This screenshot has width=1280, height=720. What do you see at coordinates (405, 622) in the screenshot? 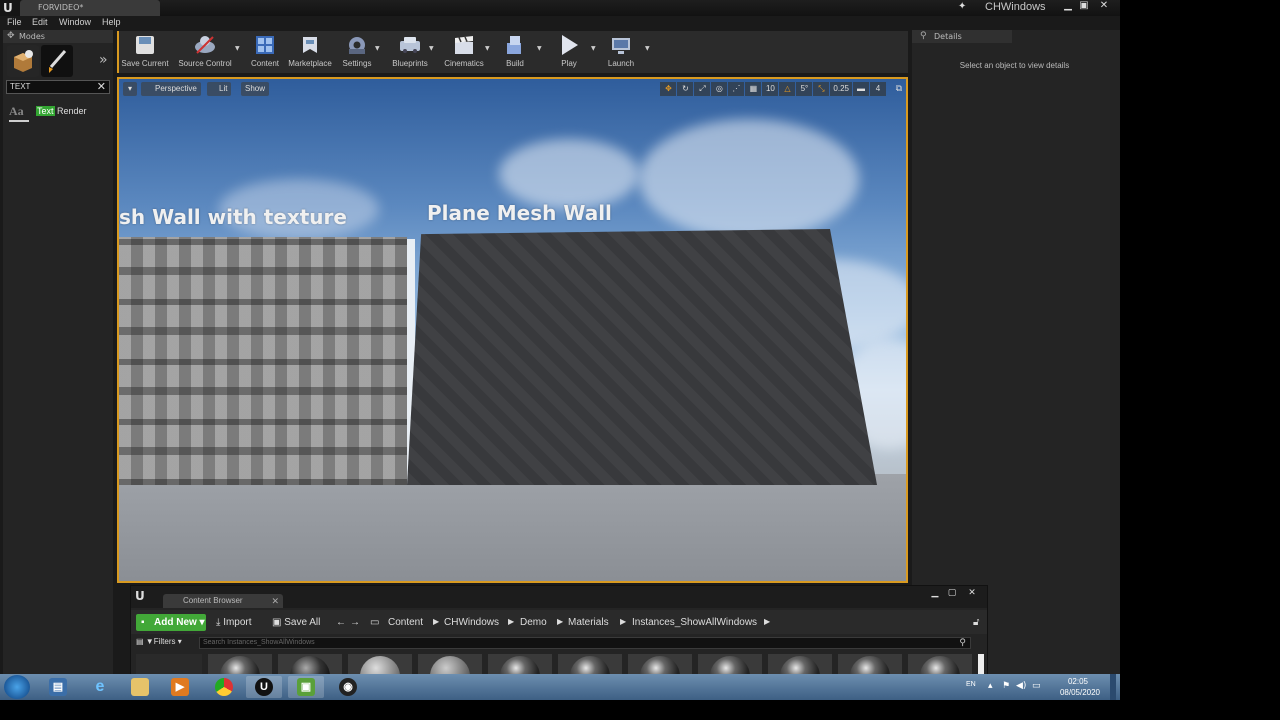
I see `breadcrumb-content: Content` at bounding box center [405, 622].